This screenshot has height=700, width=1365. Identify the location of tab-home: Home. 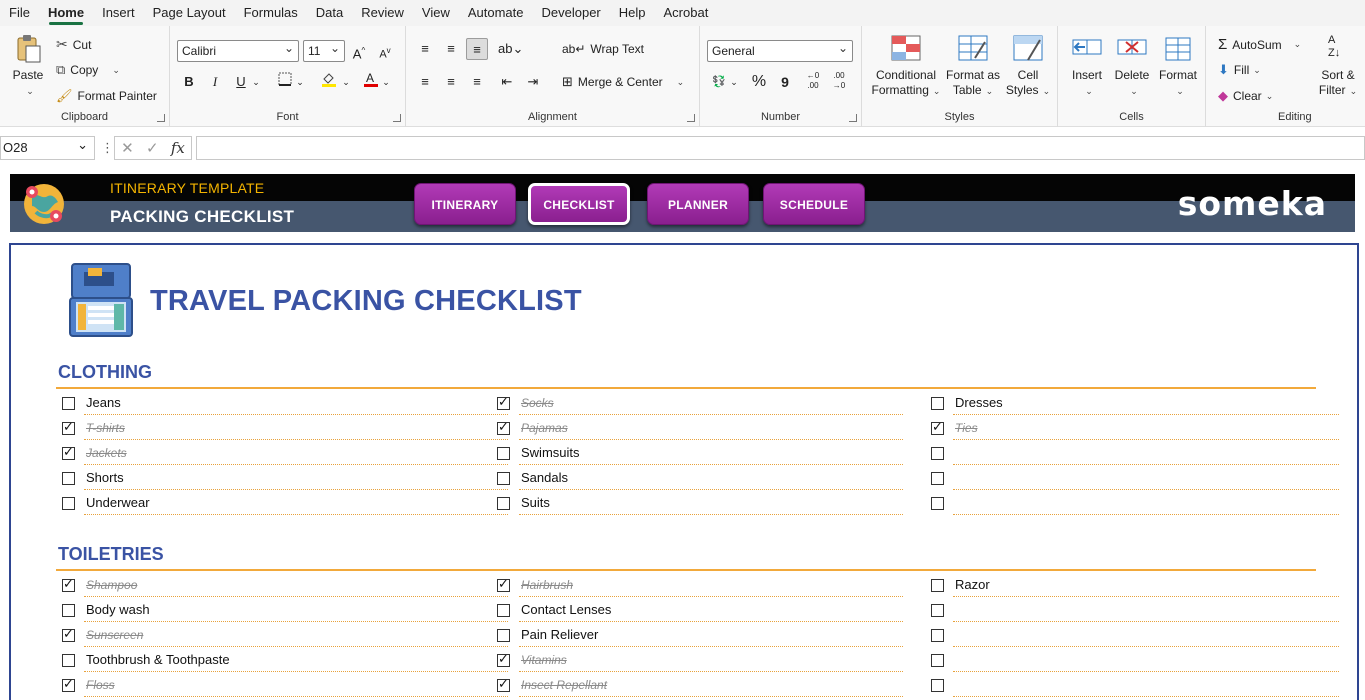
(66, 13).